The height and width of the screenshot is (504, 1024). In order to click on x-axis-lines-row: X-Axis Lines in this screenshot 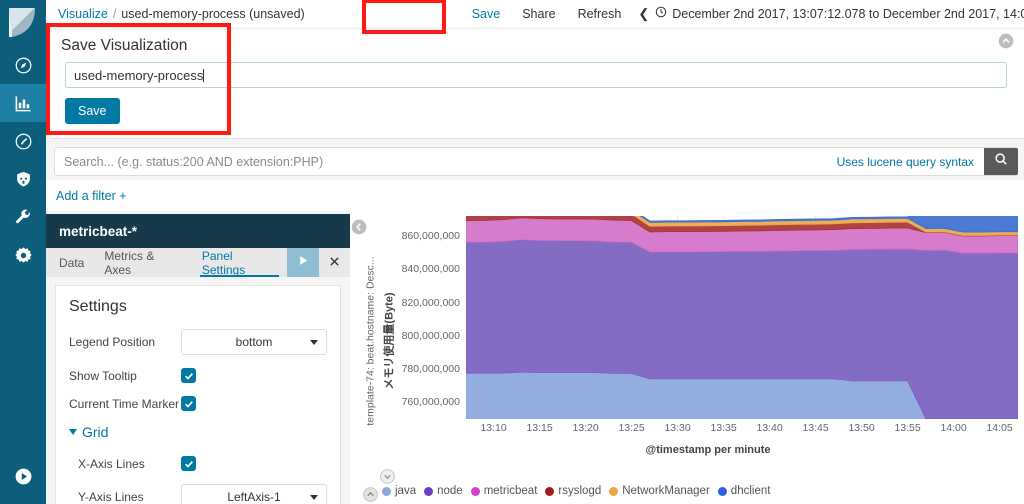, I will do `click(198, 463)`.